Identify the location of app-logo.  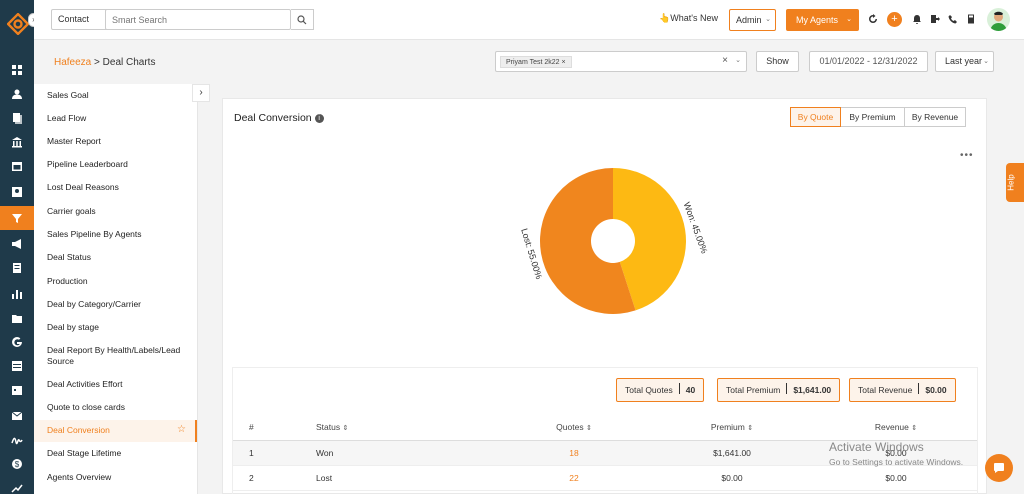
(18, 24).